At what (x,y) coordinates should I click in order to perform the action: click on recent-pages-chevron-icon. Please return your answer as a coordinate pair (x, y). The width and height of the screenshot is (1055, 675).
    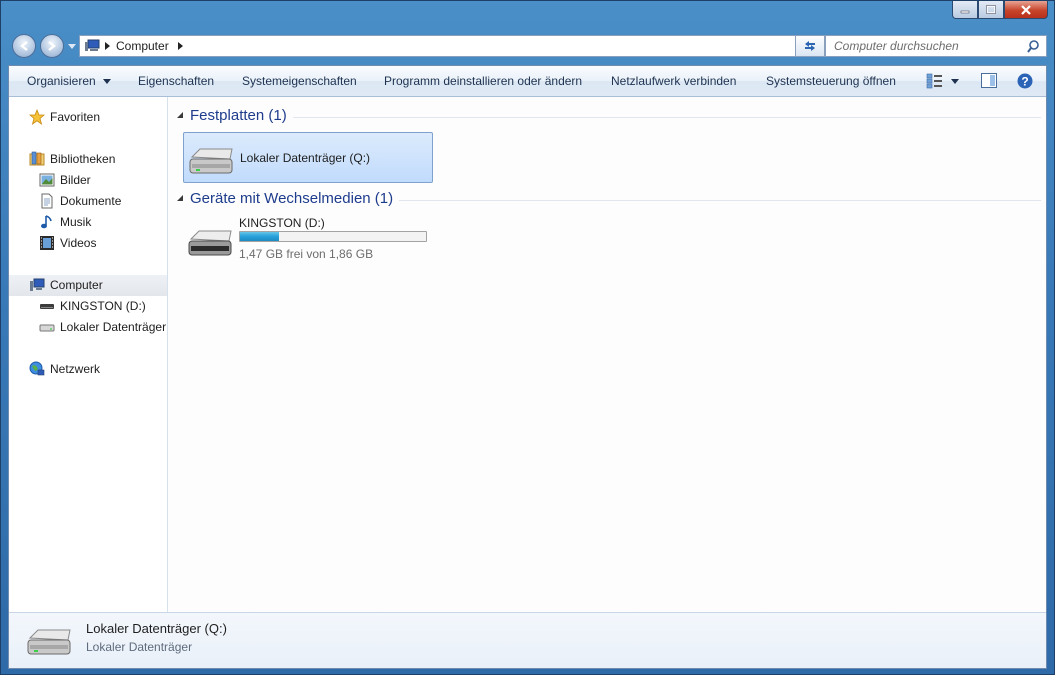
    Looking at the image, I should click on (72, 47).